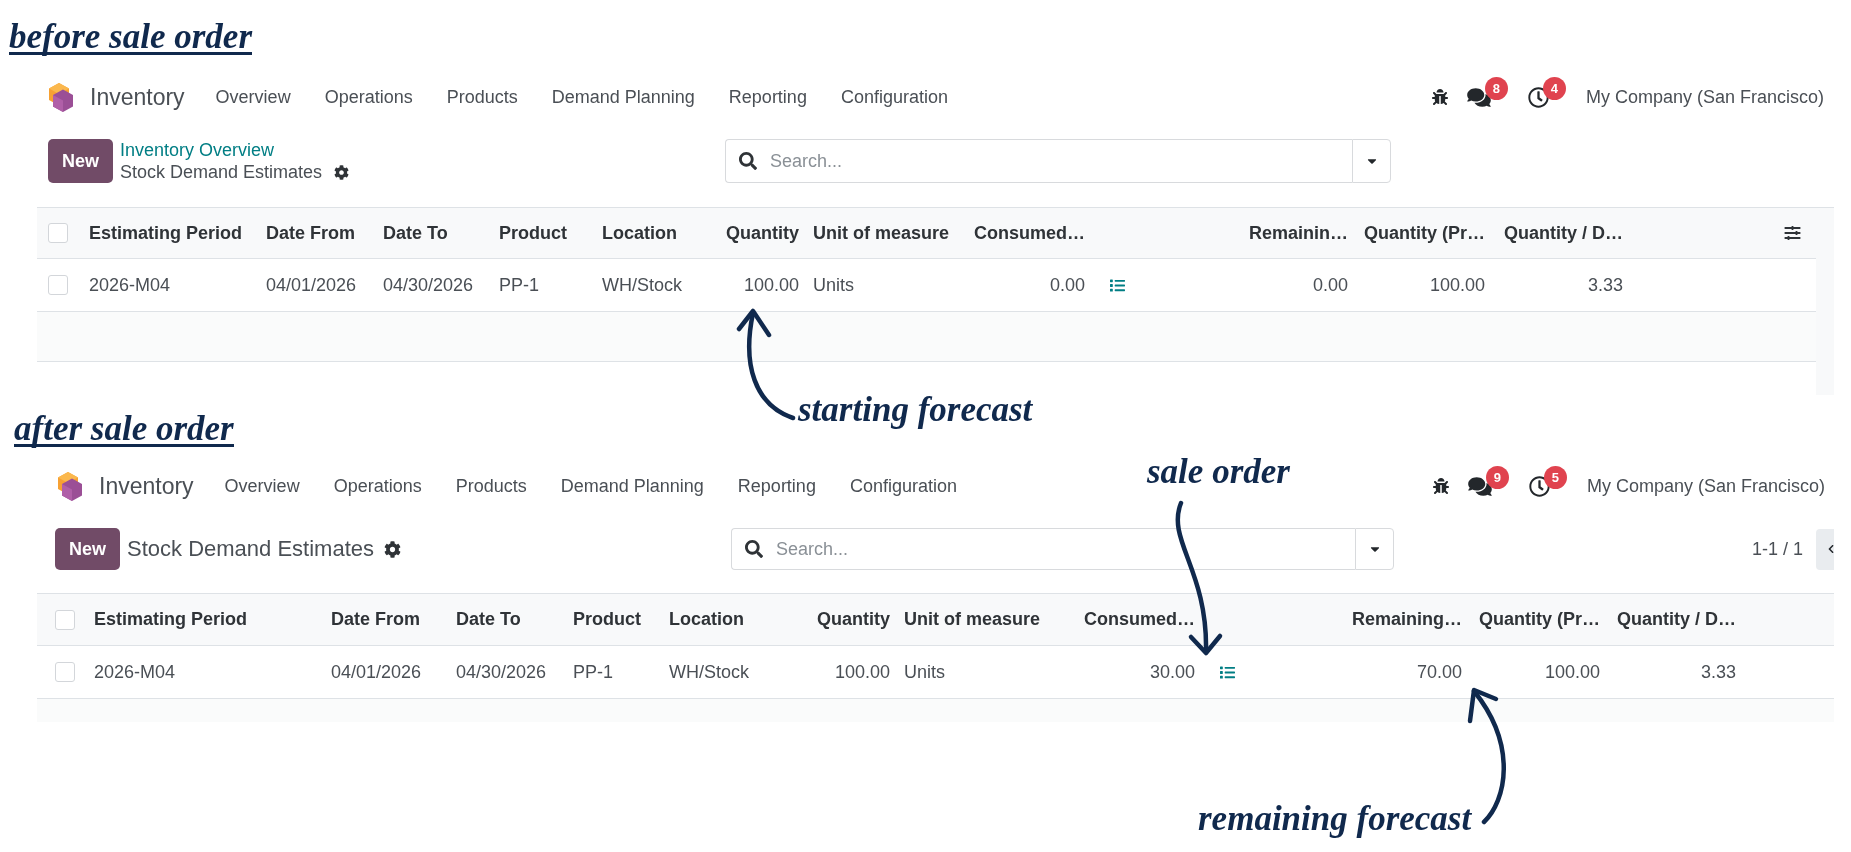 The height and width of the screenshot is (852, 1851). What do you see at coordinates (1554, 88) in the screenshot?
I see `notification-badge: 4` at bounding box center [1554, 88].